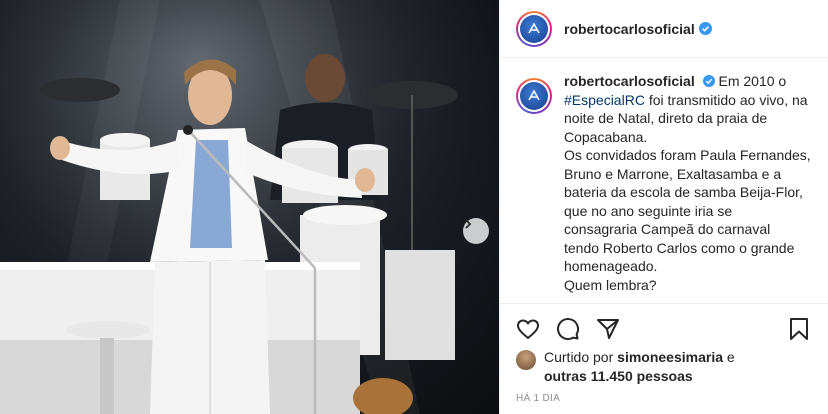 Image resolution: width=828 pixels, height=414 pixels. I want to click on bookmark-icon, so click(799, 328).